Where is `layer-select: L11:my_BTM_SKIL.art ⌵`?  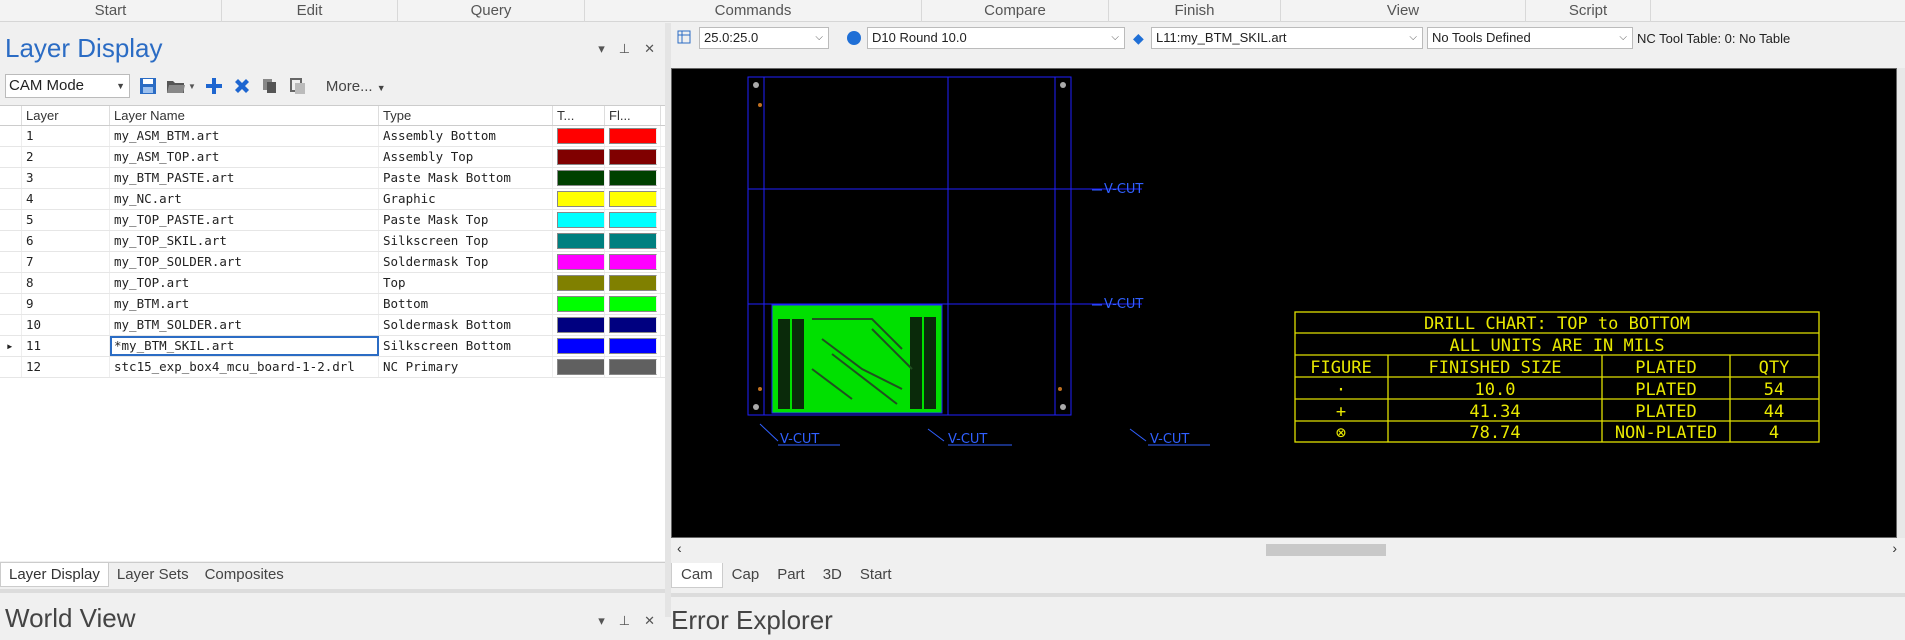
layer-select: L11:my_BTM_SKIL.art ⌵ is located at coordinates (1287, 38).